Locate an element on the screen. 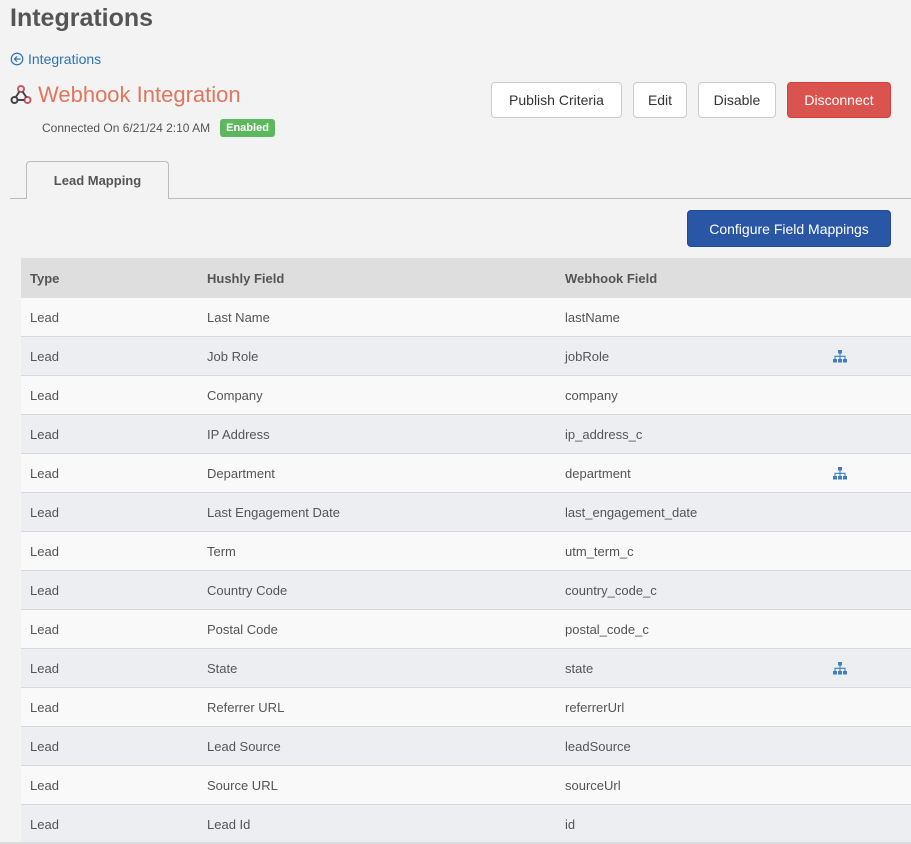 Image resolution: width=911 pixels, height=844 pixels. hushly-field-cell: IP Address is located at coordinates (238, 434).